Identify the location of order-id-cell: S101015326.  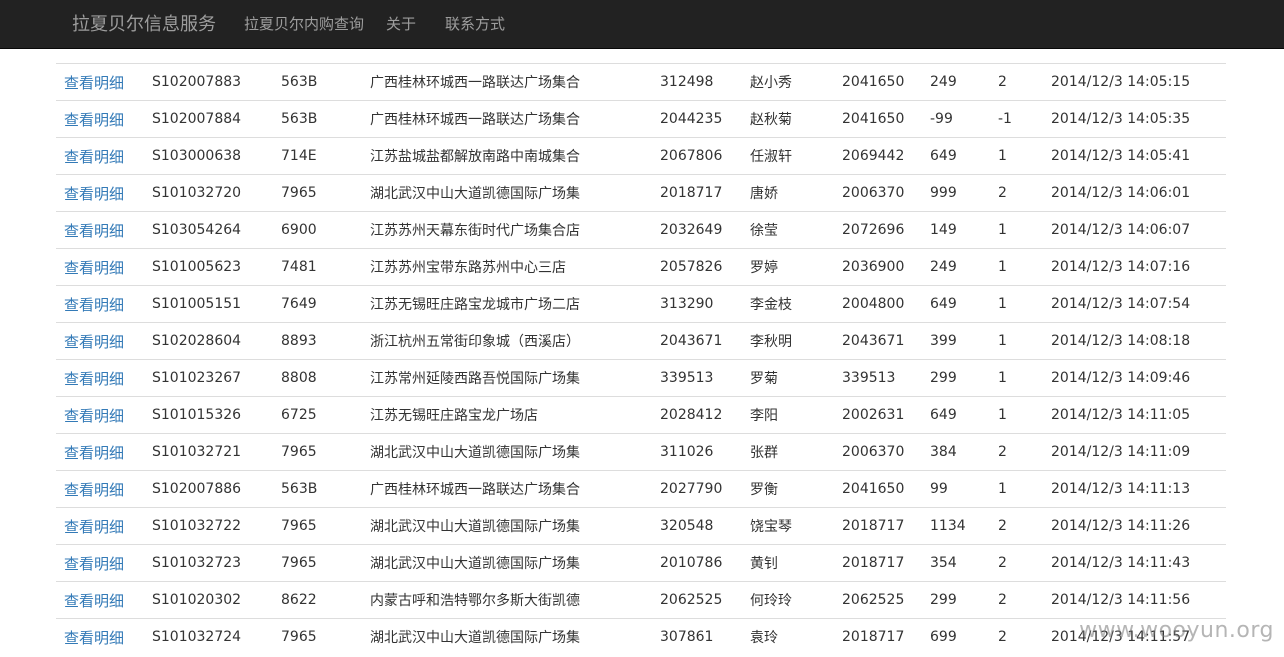
(208, 415).